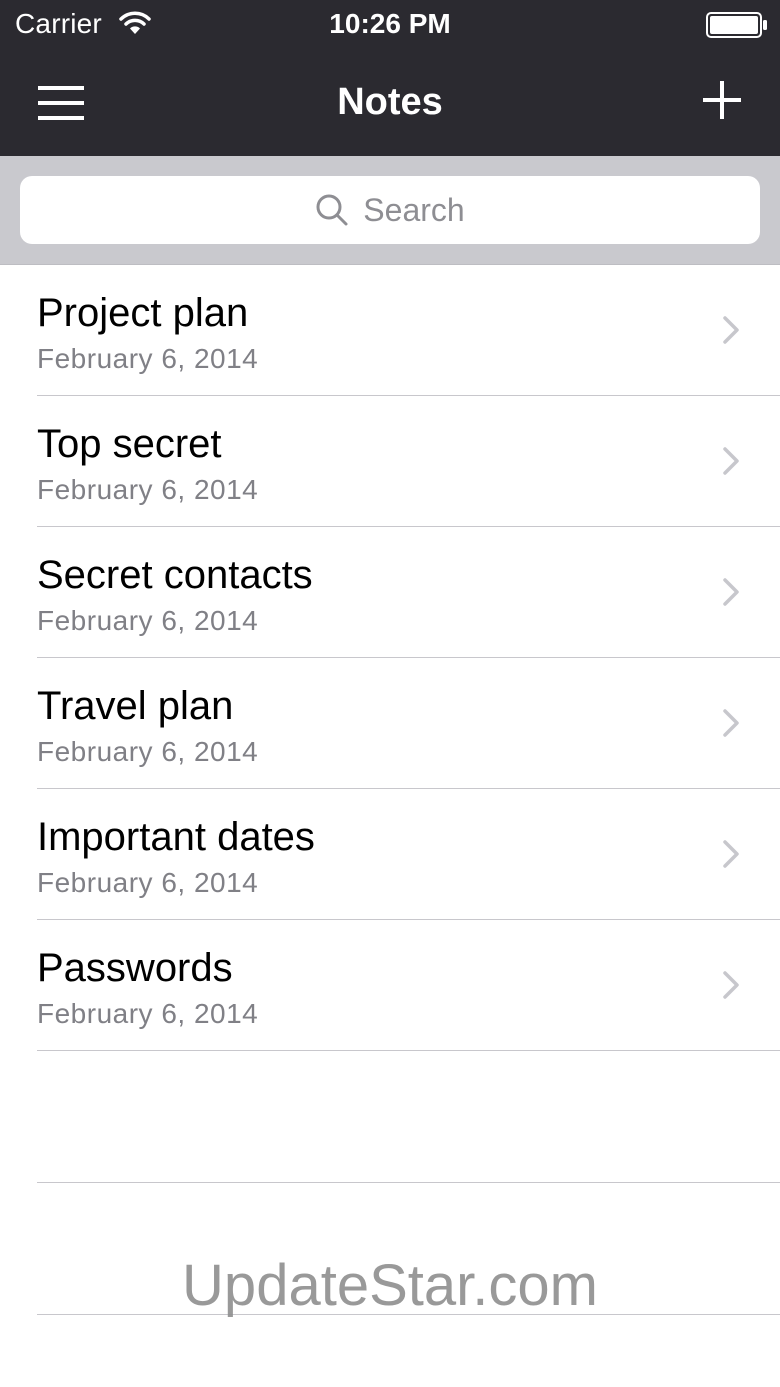  What do you see at coordinates (408, 723) in the screenshot?
I see `list-item: Travel plan February 6, 2014` at bounding box center [408, 723].